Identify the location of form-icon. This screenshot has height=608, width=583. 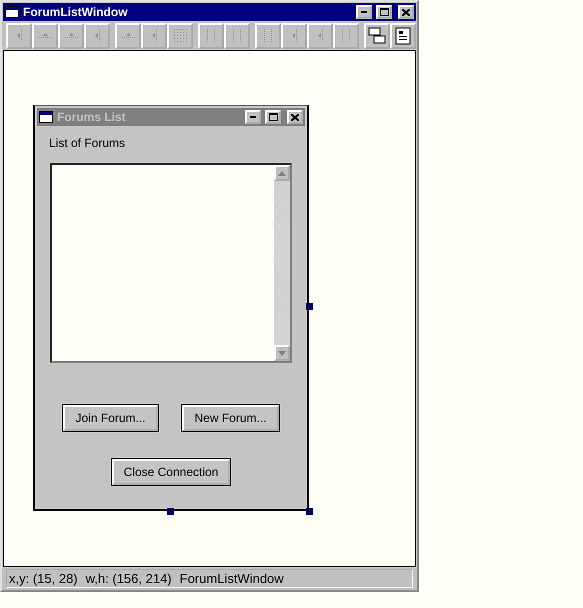
(403, 36).